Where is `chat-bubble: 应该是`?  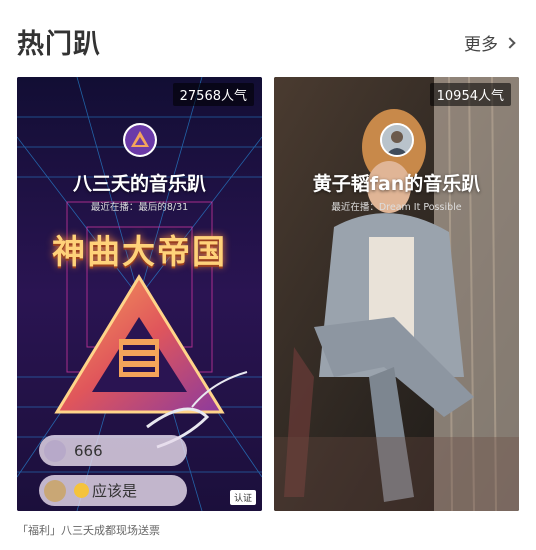 chat-bubble: 应该是 is located at coordinates (113, 490).